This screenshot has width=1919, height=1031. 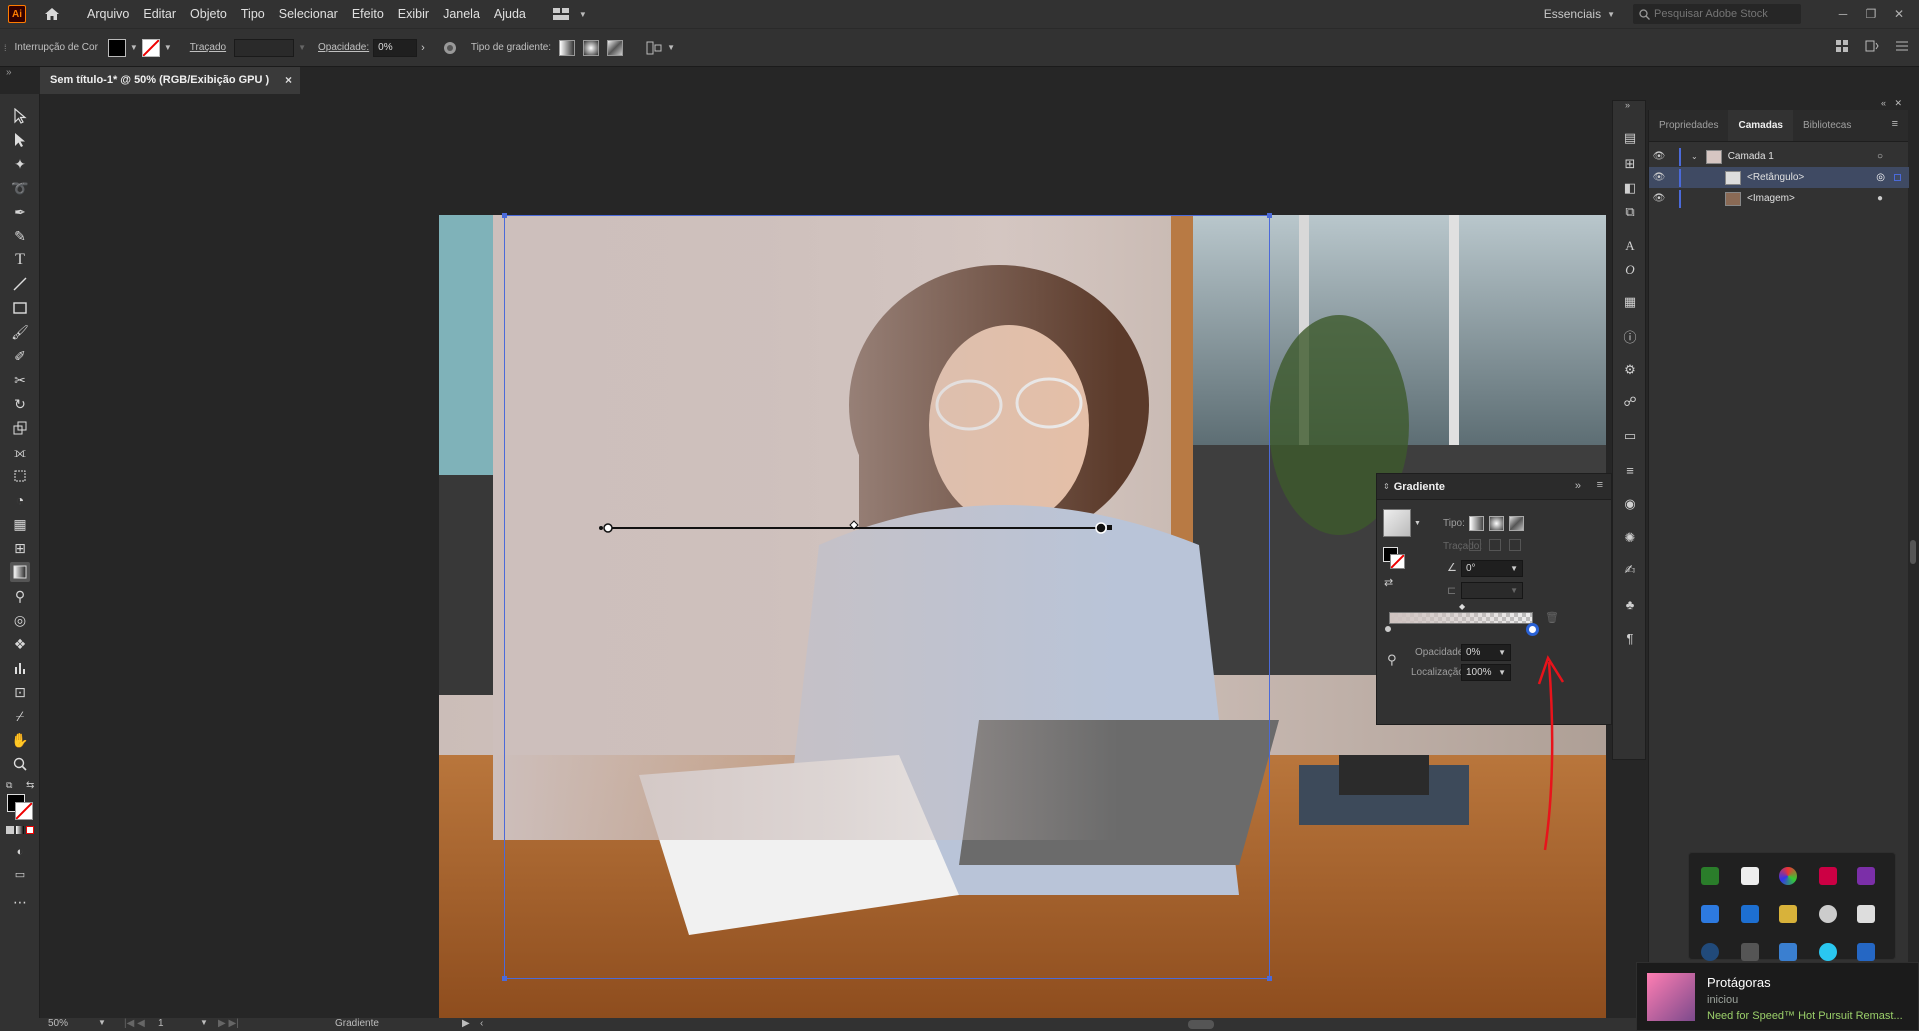 What do you see at coordinates (591, 47) in the screenshot?
I see `radial-gradient-button` at bounding box center [591, 47].